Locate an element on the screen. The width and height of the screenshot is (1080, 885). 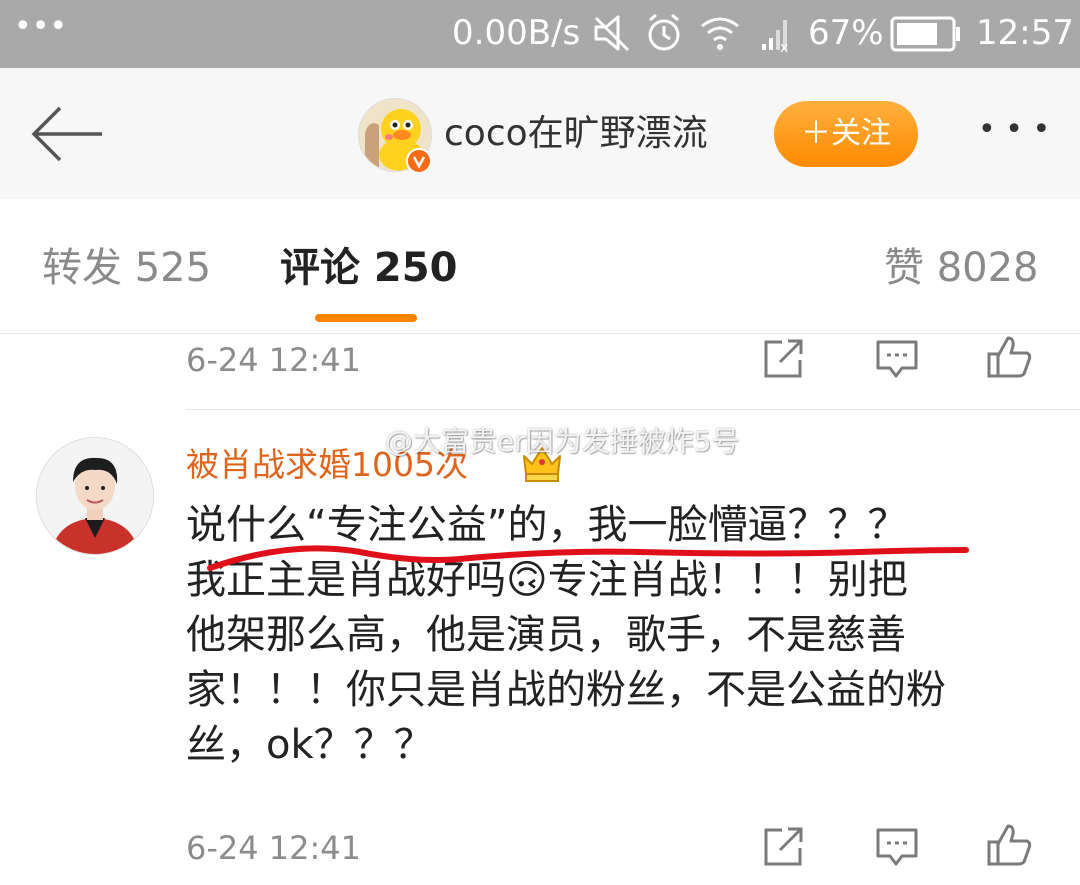
comment-line: 丝，ok？？？ is located at coordinates (310, 745).